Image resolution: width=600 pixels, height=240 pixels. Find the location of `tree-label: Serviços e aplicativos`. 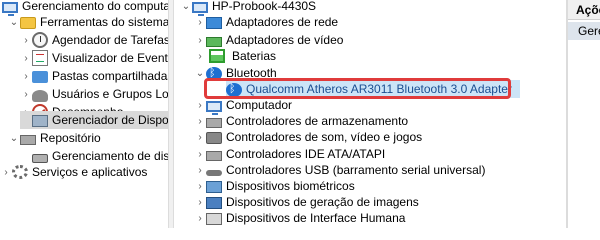

tree-label: Serviços e aplicativos is located at coordinates (90, 172).